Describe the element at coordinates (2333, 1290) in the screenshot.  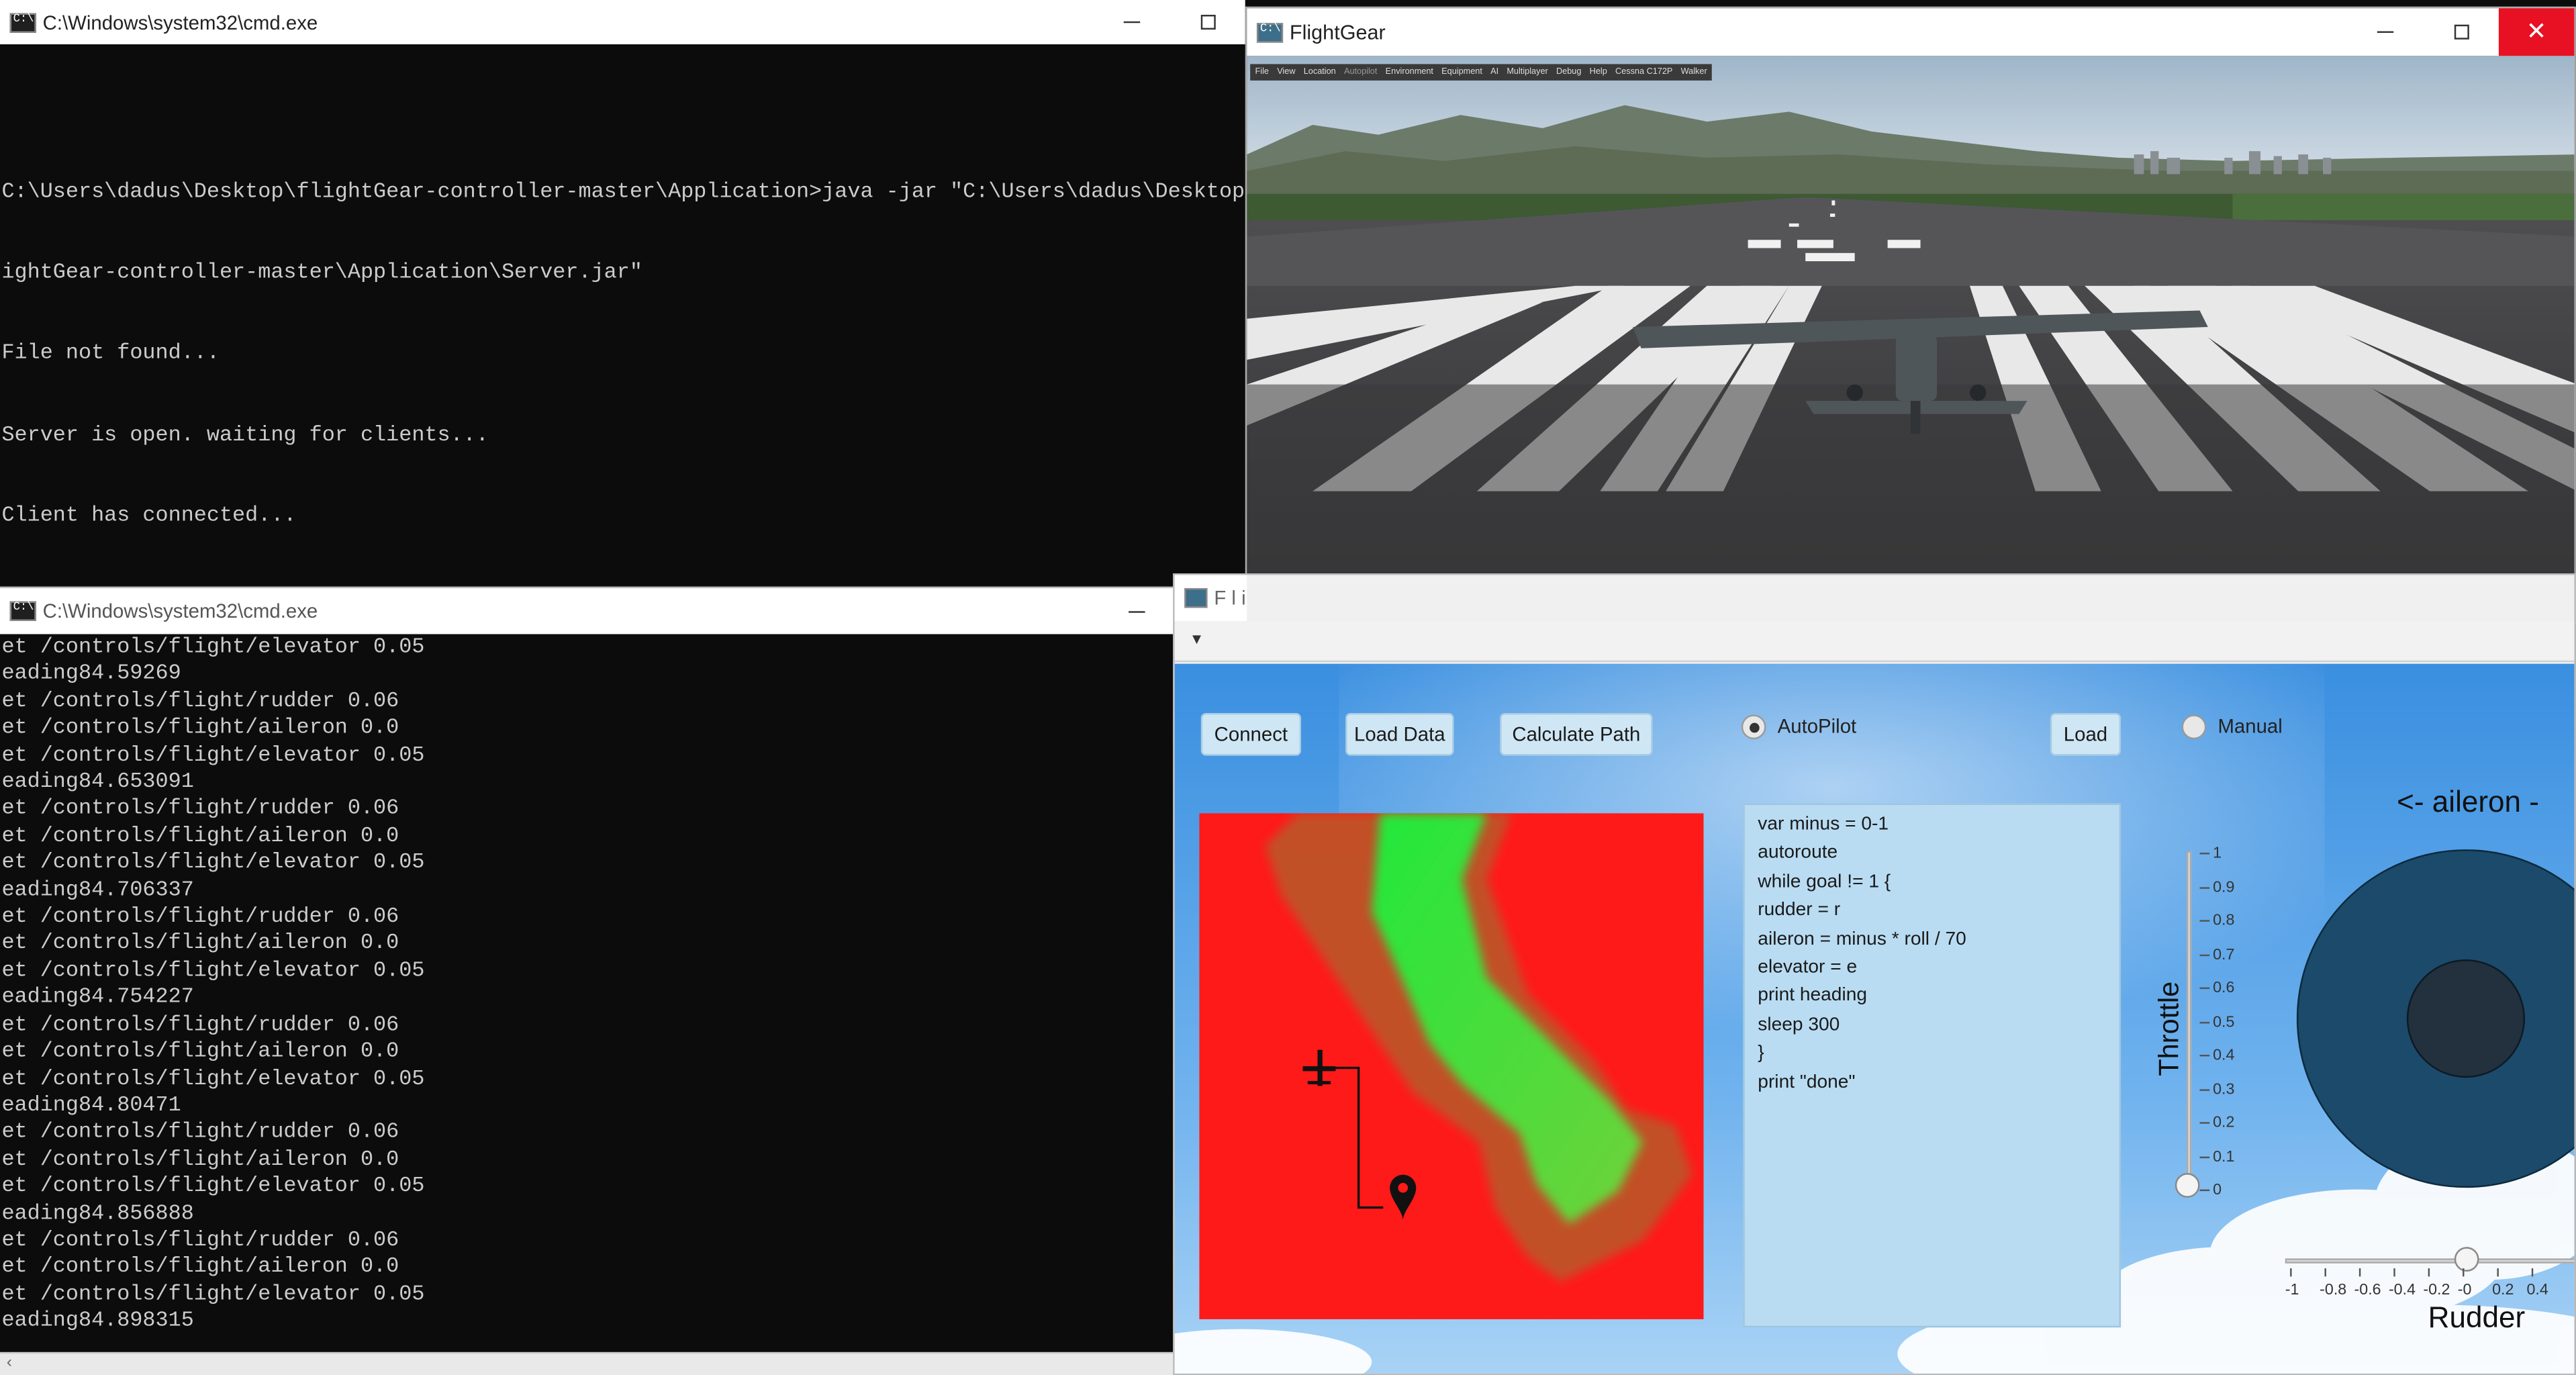
I see `rudder-tick-label: -0.8` at that location.